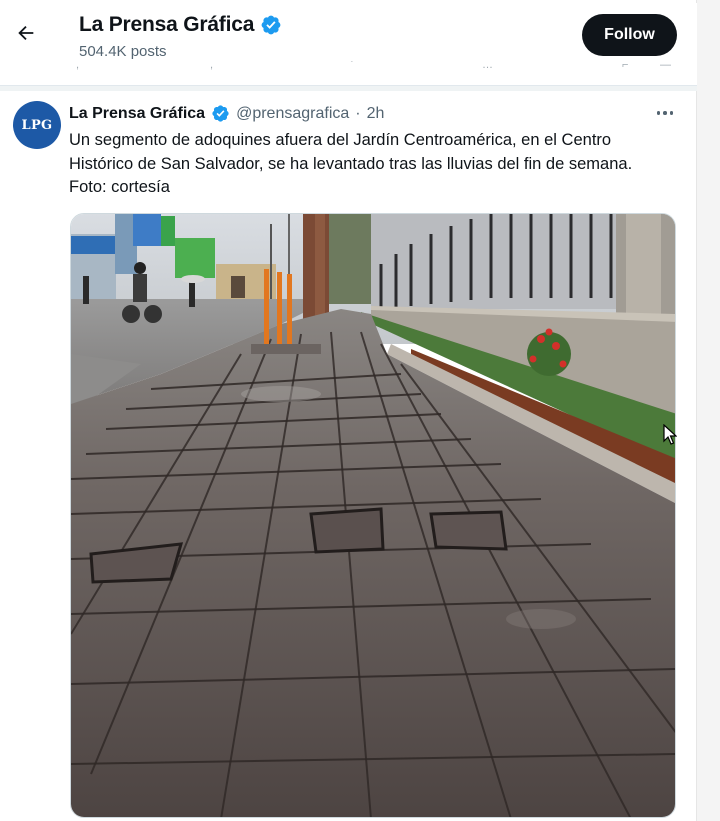 Image resolution: width=720 pixels, height=821 pixels. I want to click on author-name: La Prensa Gráfica, so click(137, 114).